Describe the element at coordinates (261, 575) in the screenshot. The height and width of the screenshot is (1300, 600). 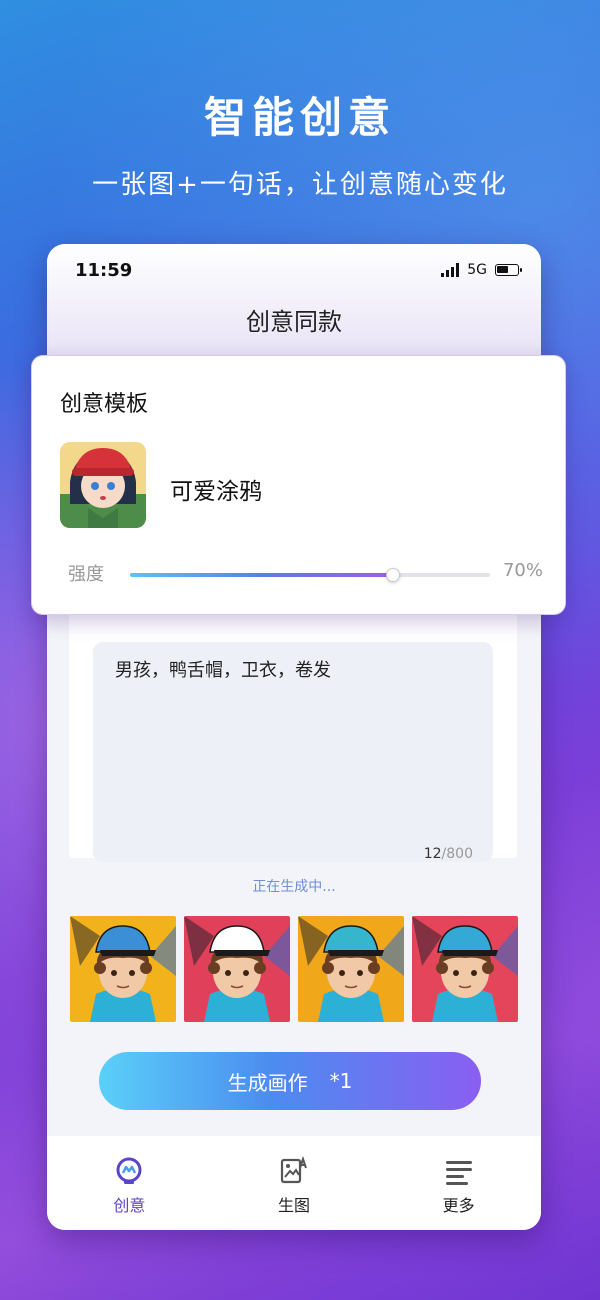
I see `strength-slider-fill` at that location.